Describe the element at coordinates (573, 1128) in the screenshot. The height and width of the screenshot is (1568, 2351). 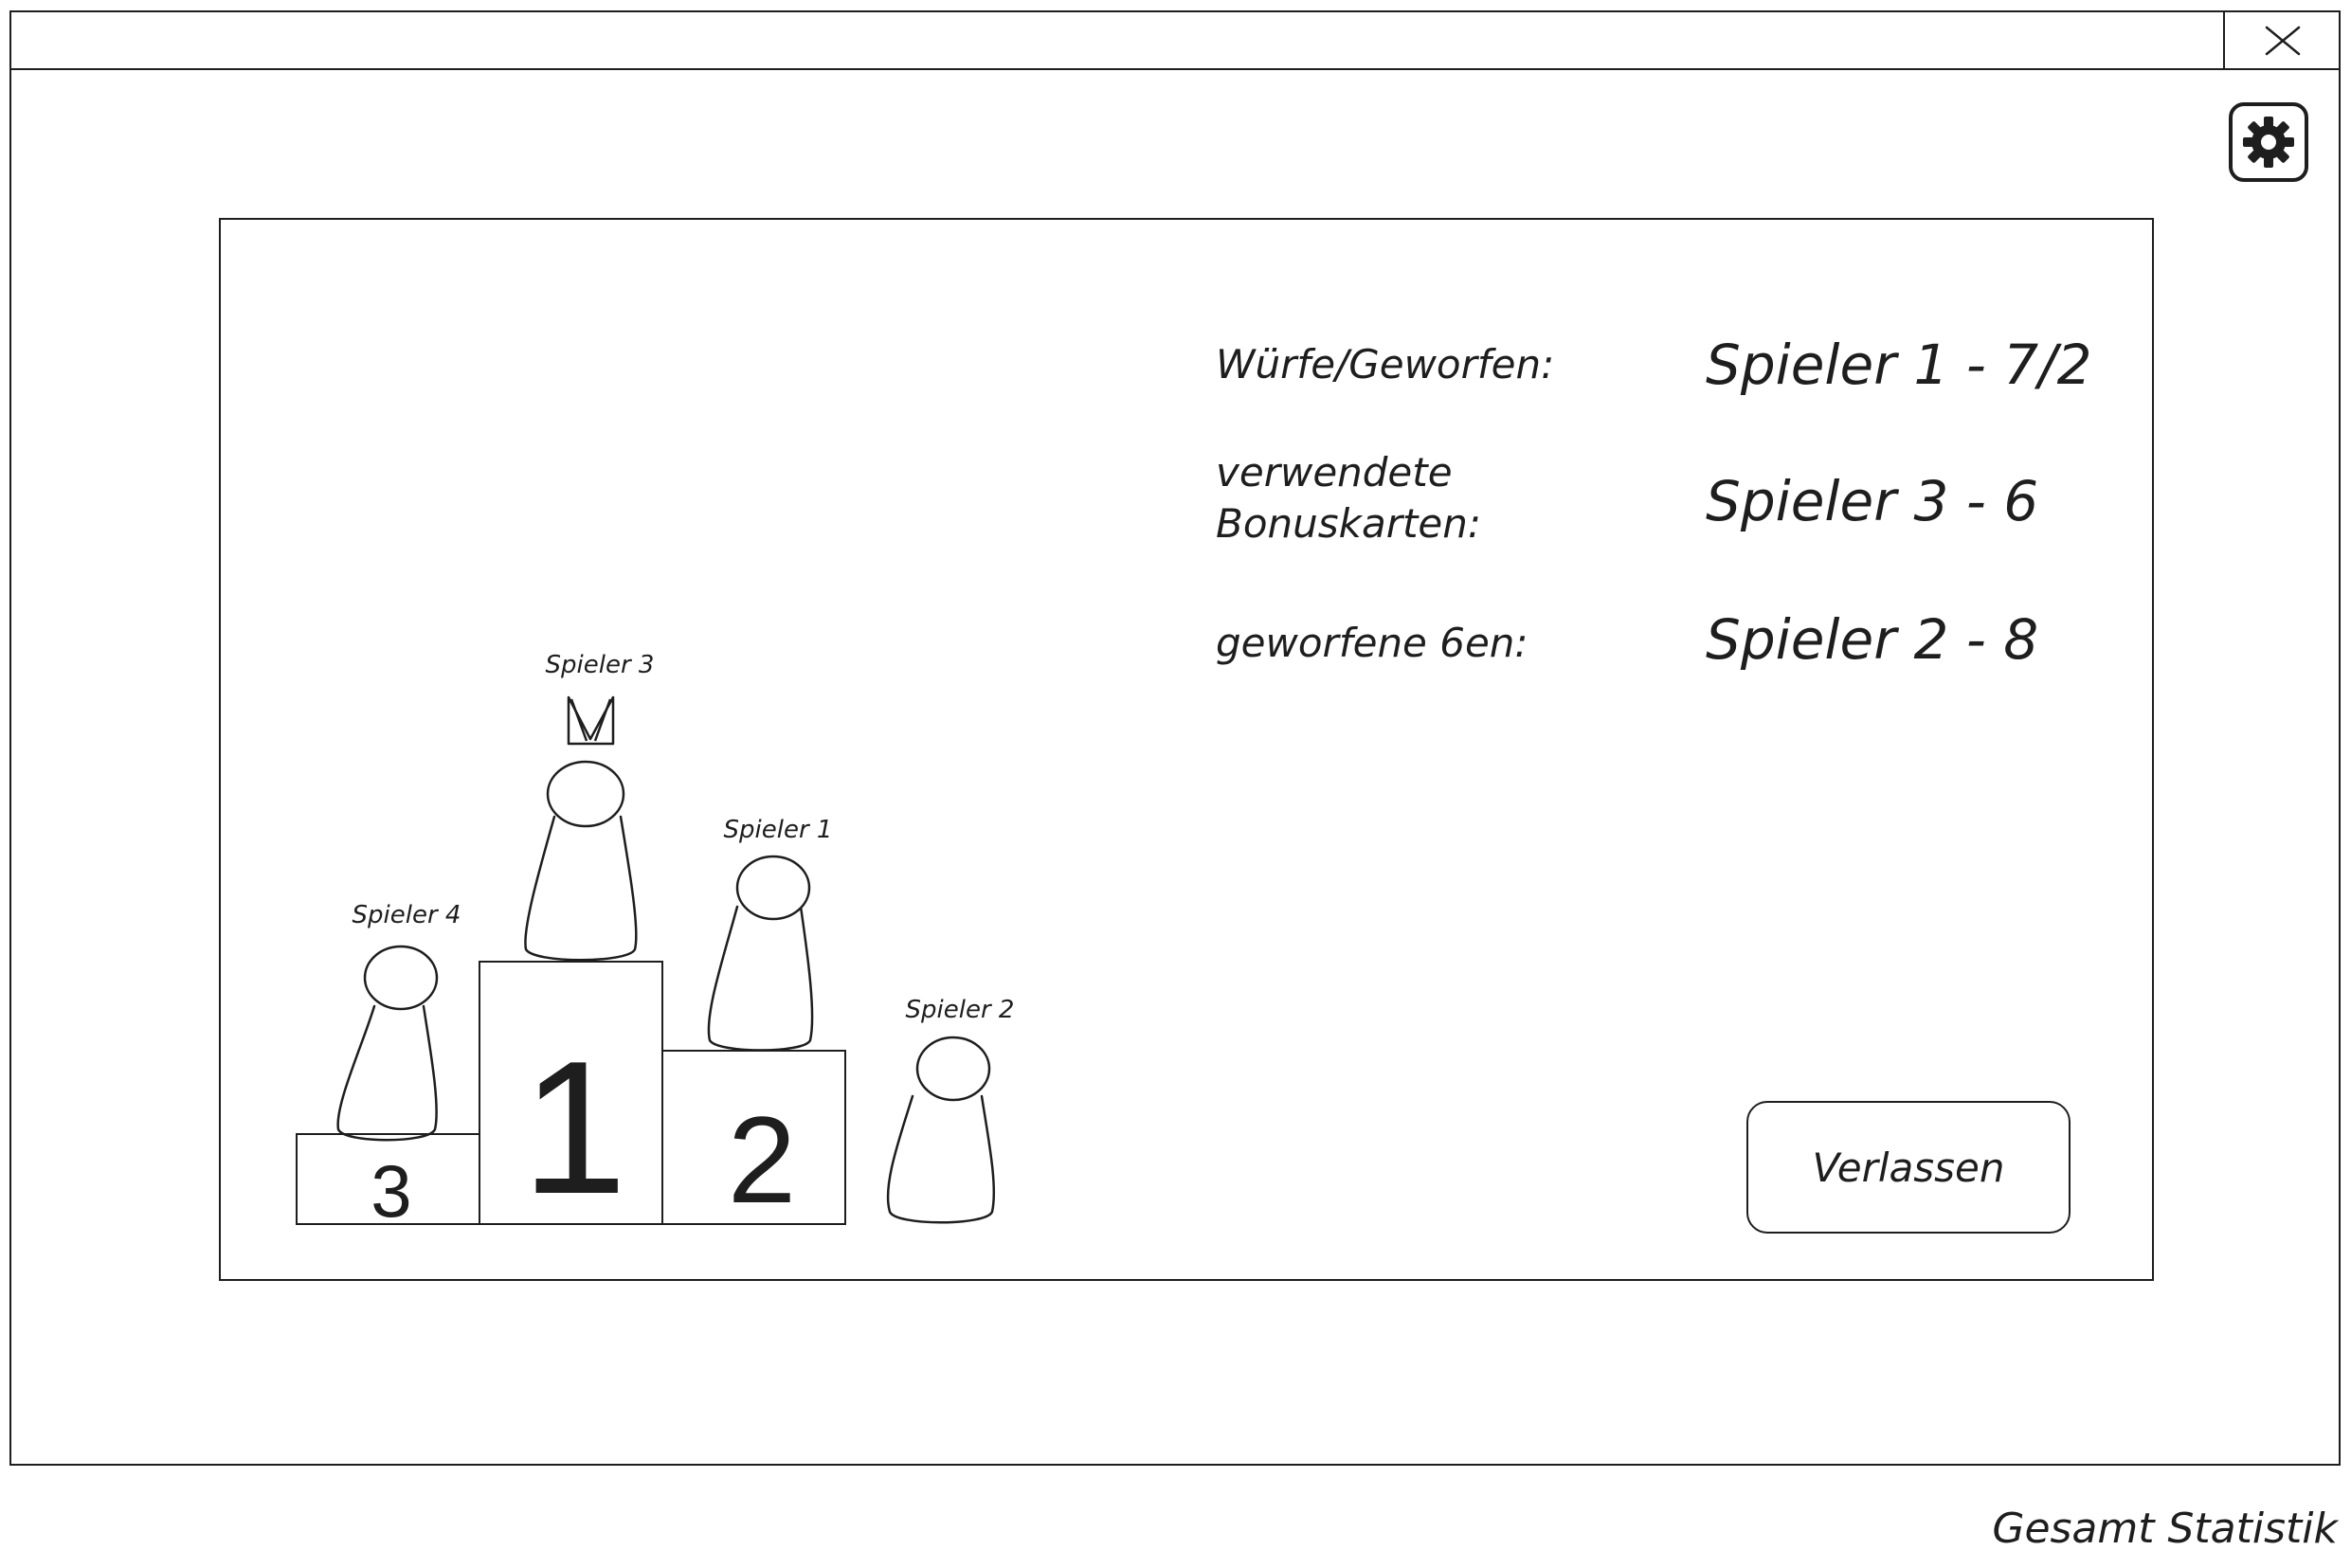
I see `place-number-1: 1` at that location.